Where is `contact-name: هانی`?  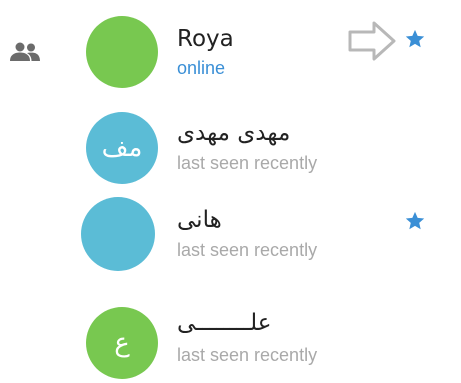 contact-name: هانی is located at coordinates (199, 220).